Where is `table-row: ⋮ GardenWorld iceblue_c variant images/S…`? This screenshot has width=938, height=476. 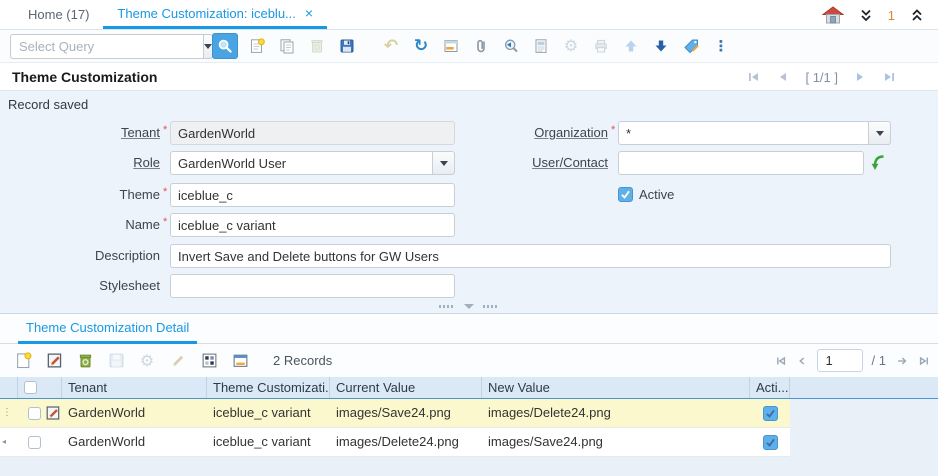 table-row: ⋮ GardenWorld iceblue_c variant images/S… is located at coordinates (395, 413).